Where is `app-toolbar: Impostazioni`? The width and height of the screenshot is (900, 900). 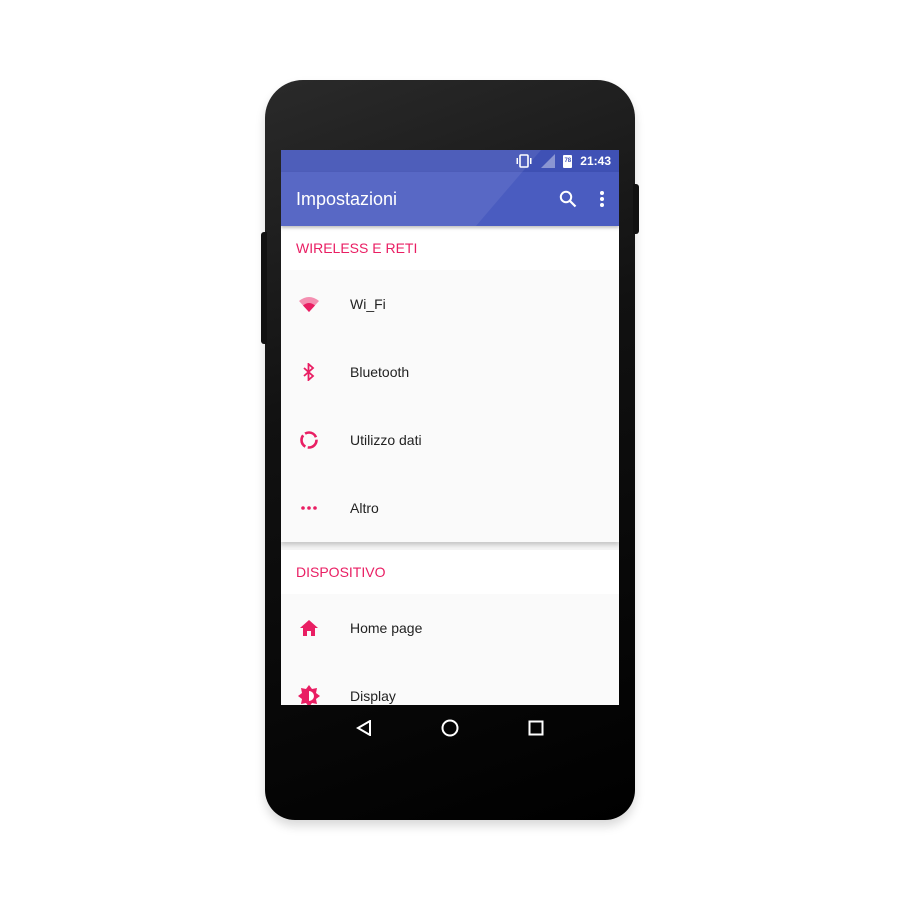 app-toolbar: Impostazioni is located at coordinates (450, 199).